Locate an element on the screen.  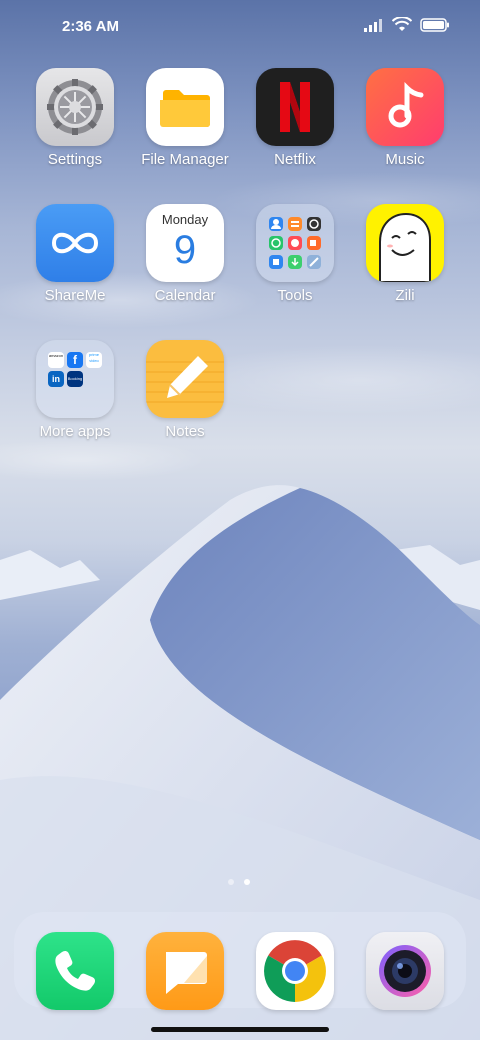
camera-icon is located at coordinates (405, 971).